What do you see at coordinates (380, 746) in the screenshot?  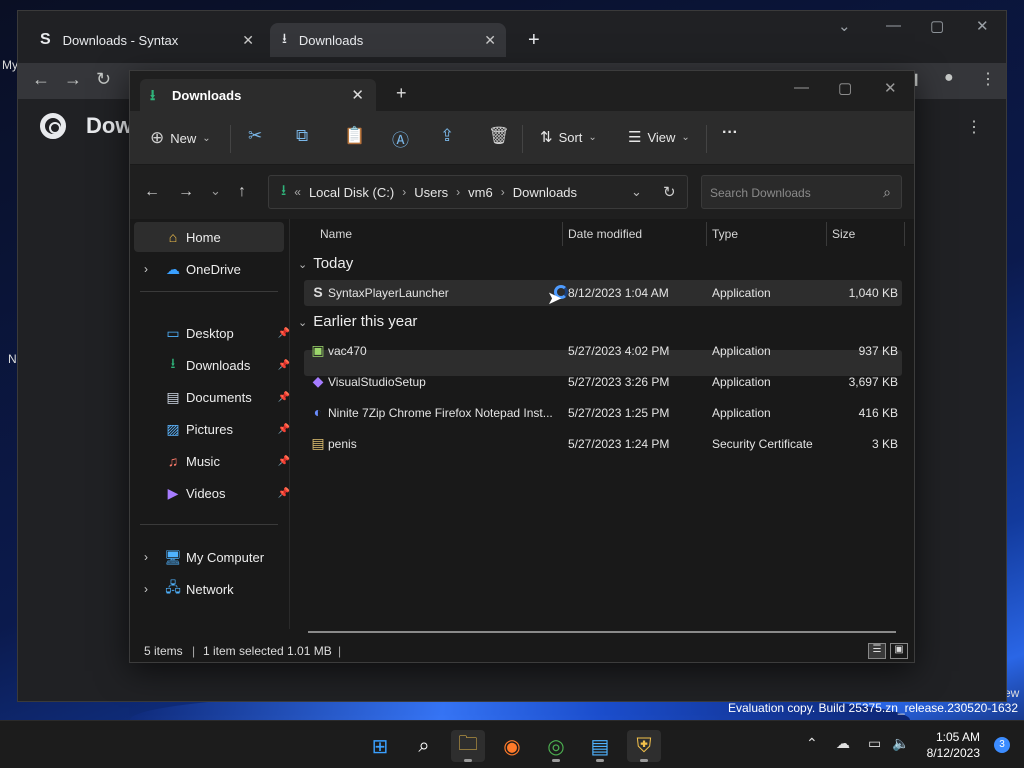 I see `start-icon: ⊞` at bounding box center [380, 746].